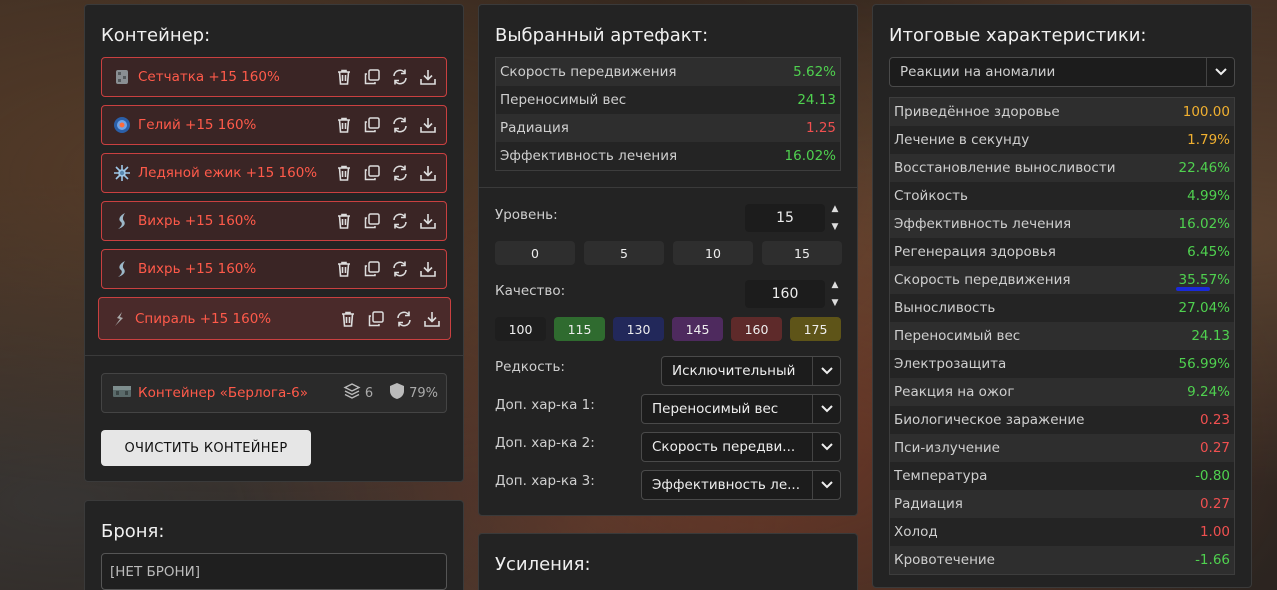 The image size is (1277, 590). I want to click on vortex-artifact-icon, so click(122, 269).